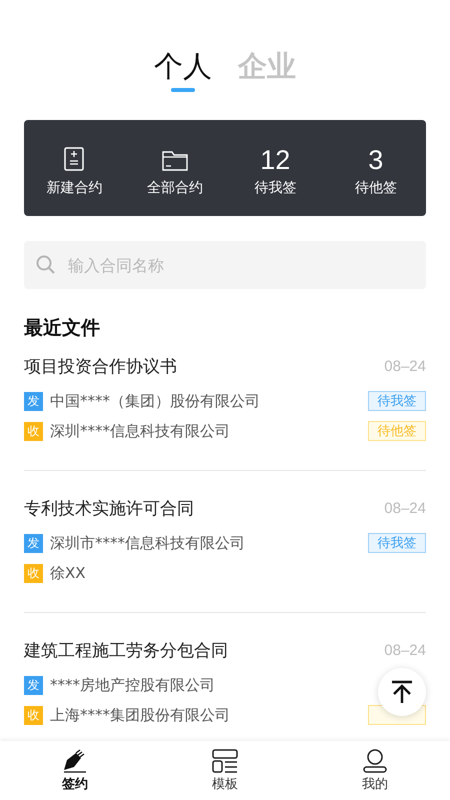 This screenshot has width=450, height=800. What do you see at coordinates (225, 770) in the screenshot?
I see `nav-item: 模板` at bounding box center [225, 770].